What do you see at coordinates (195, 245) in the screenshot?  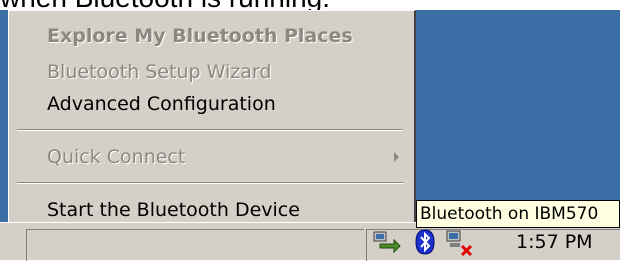 I see `taskbar-button-area` at bounding box center [195, 245].